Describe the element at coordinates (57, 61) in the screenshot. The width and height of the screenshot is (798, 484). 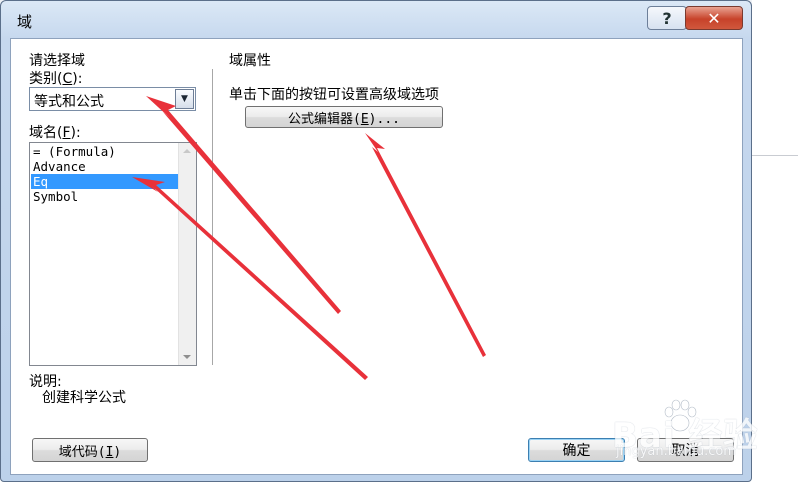
I see `select-field-group-title: 请选择域` at that location.